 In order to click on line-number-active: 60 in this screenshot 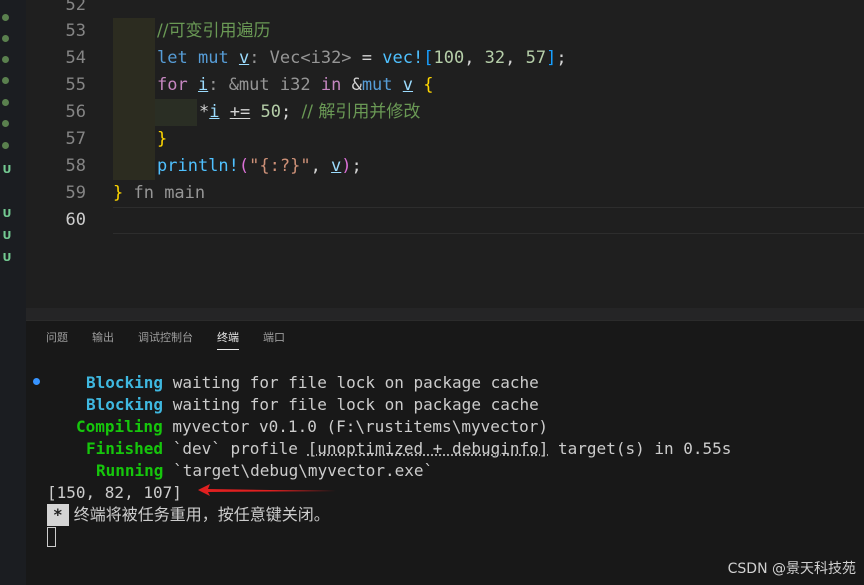, I will do `click(75, 220)`.